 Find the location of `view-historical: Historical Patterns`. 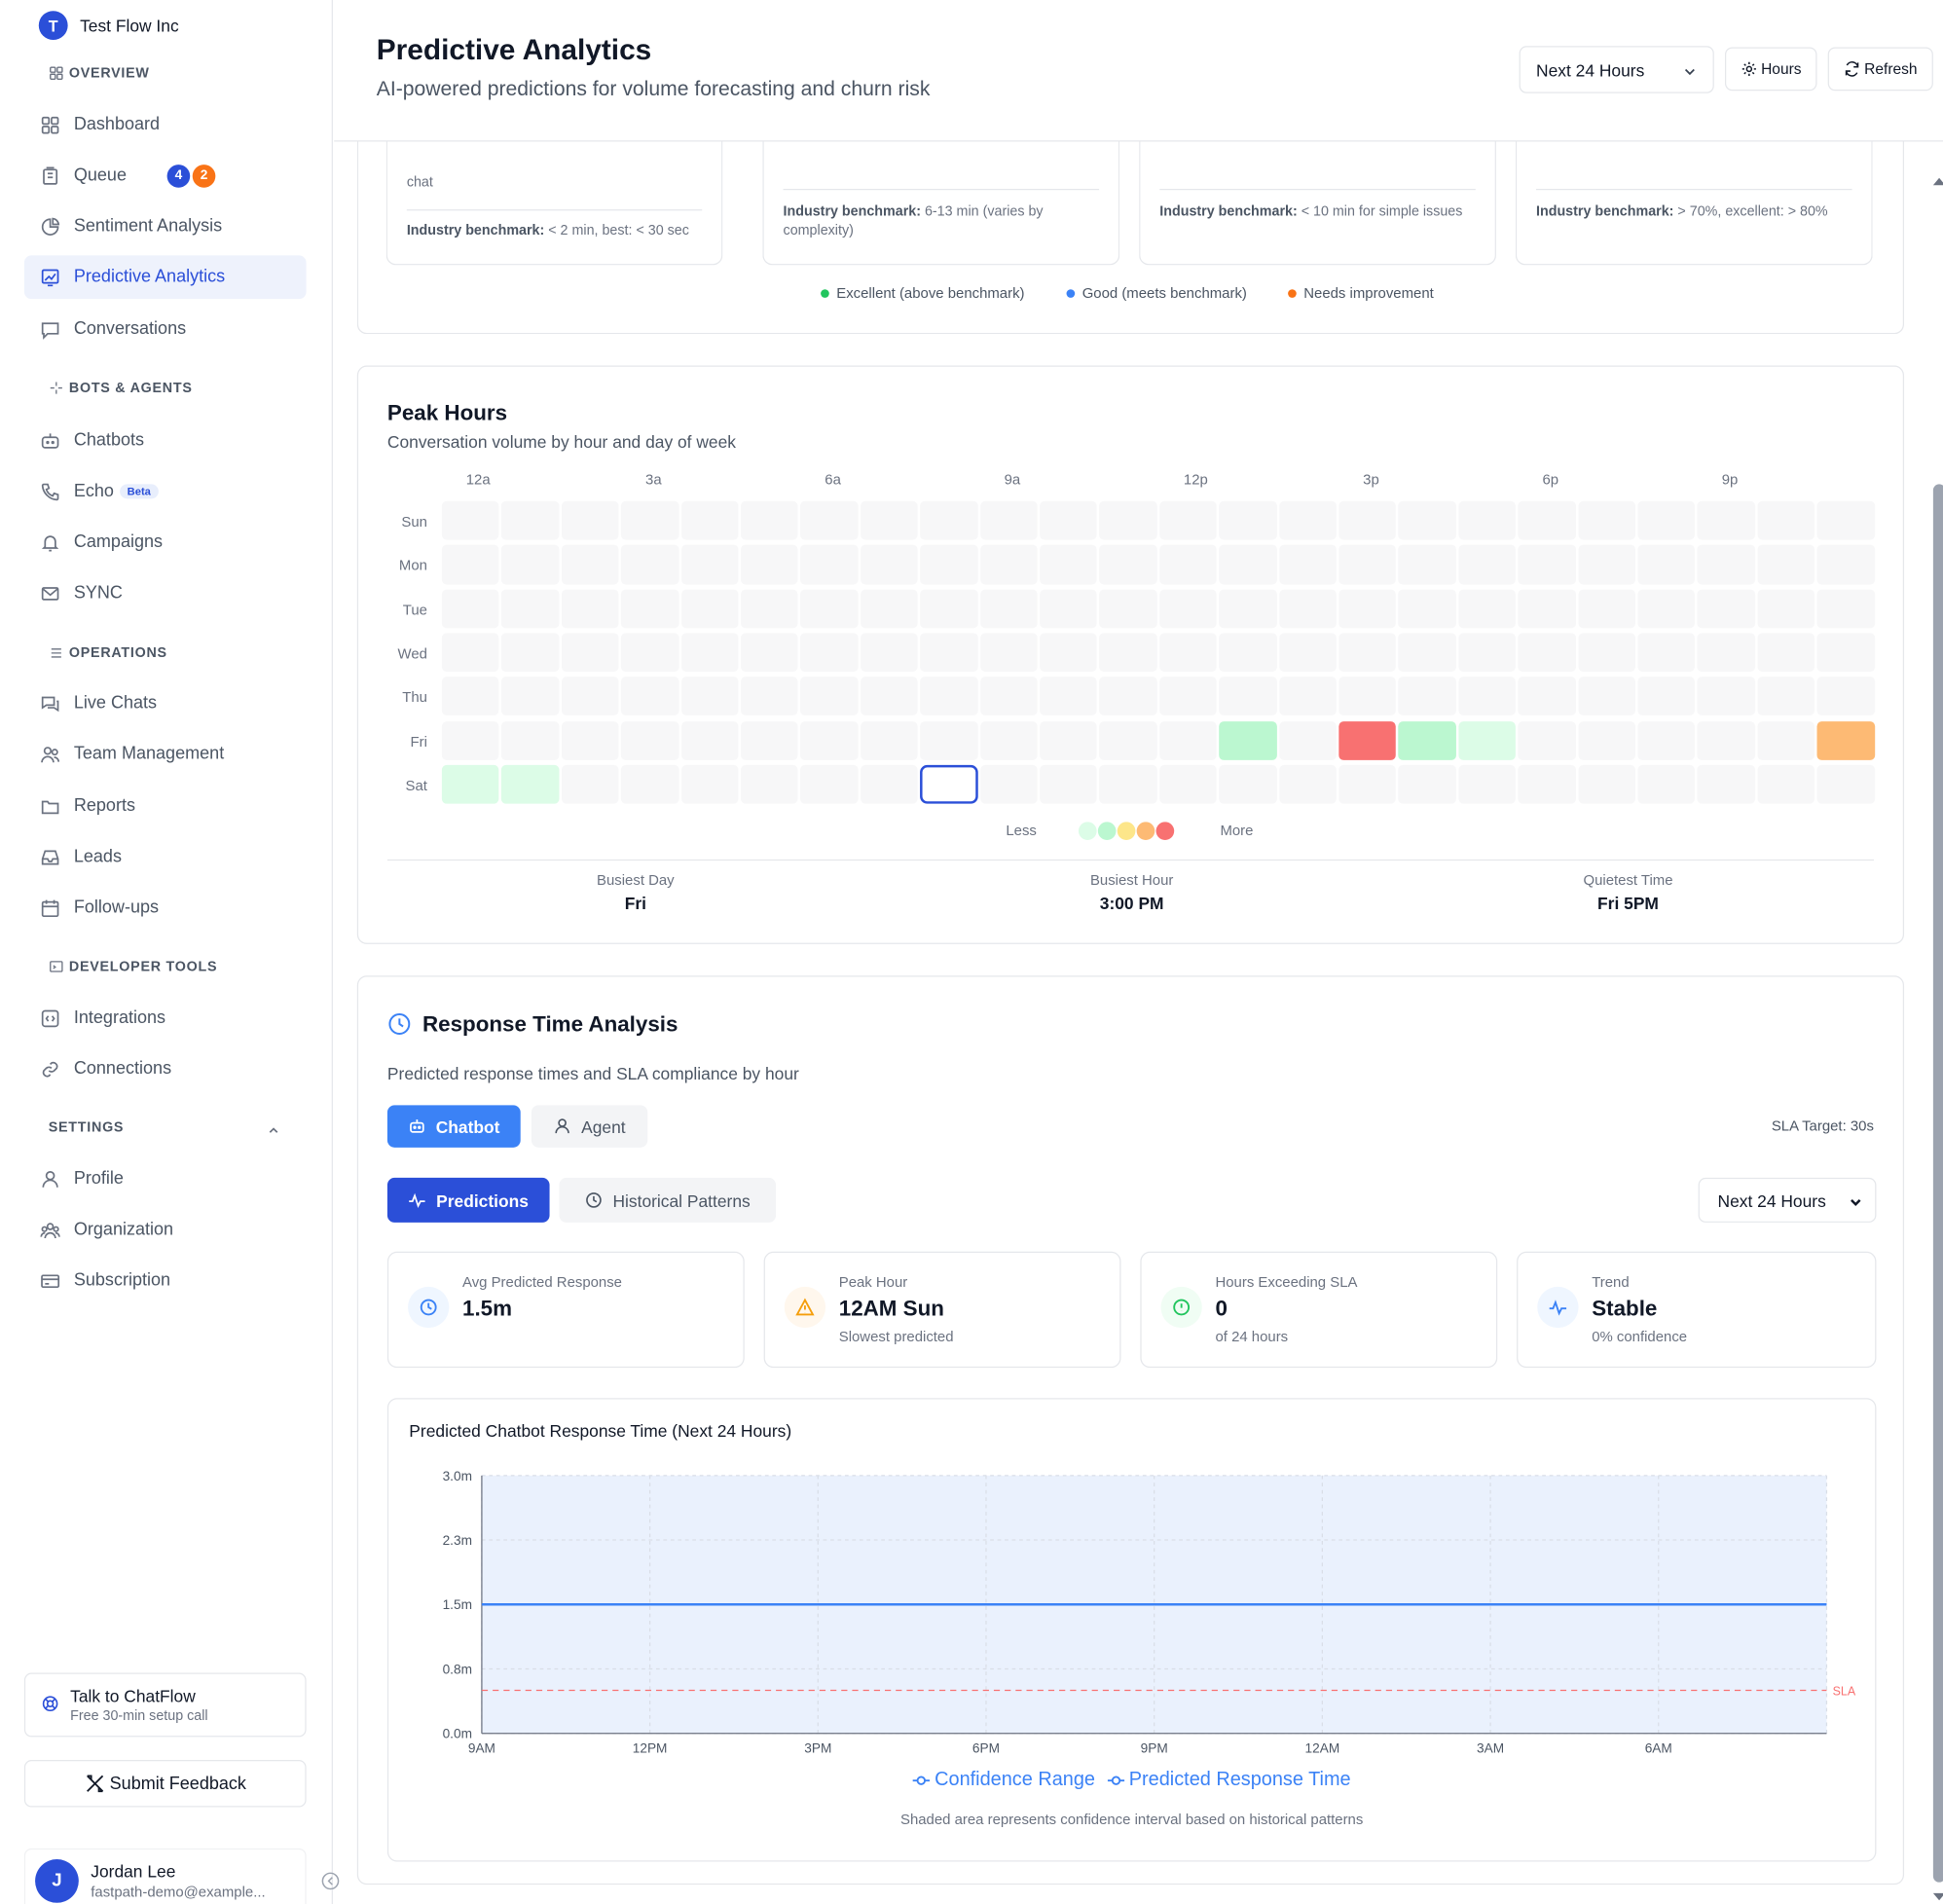

view-historical: Historical Patterns is located at coordinates (668, 1200).